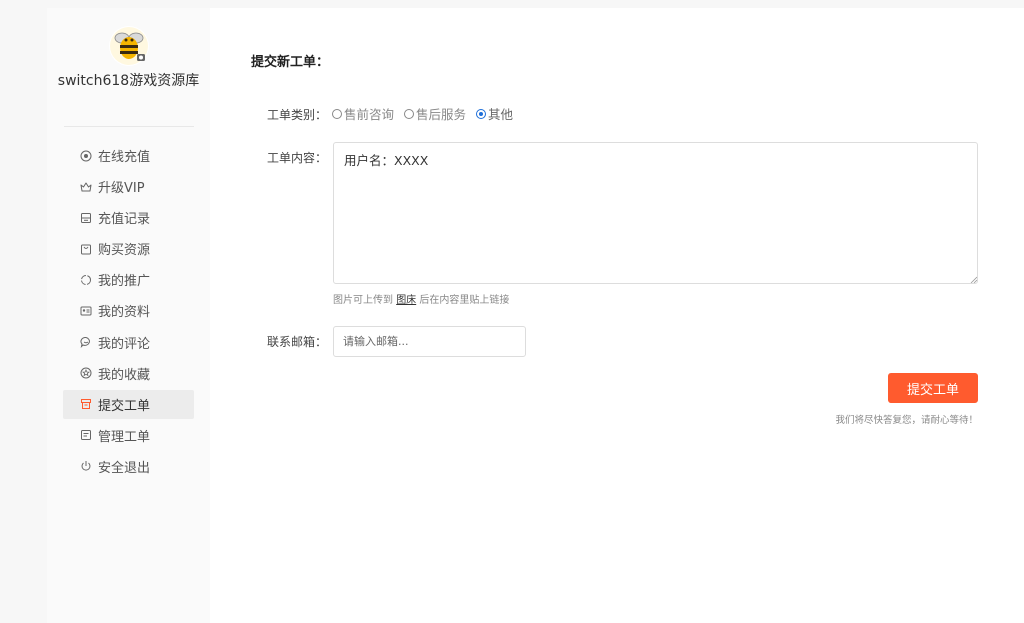  Describe the element at coordinates (86, 218) in the screenshot. I see `record-icon` at that location.